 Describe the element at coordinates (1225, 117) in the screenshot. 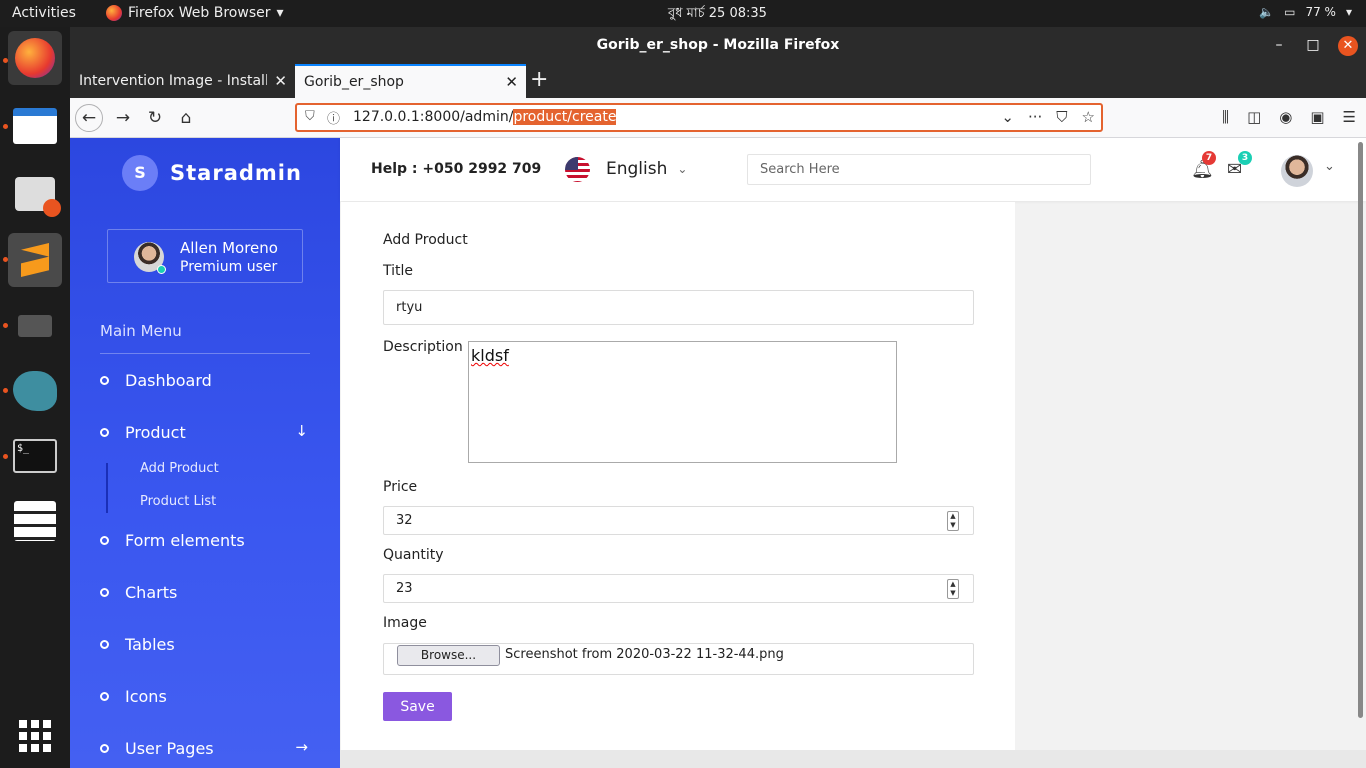

I see `library-icon: ⫼` at that location.